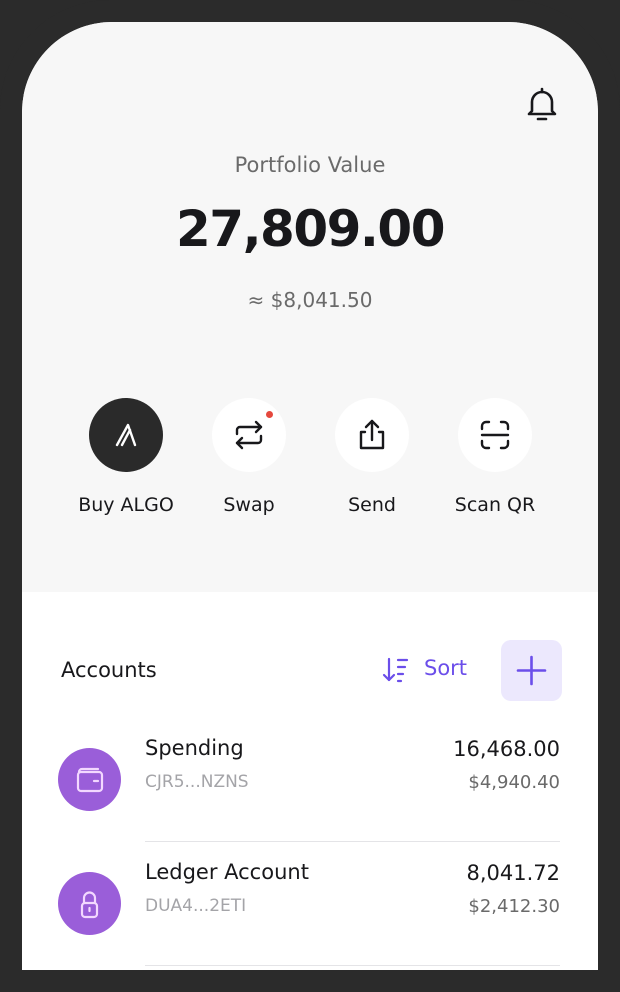 The width and height of the screenshot is (620, 992). What do you see at coordinates (197, 782) in the screenshot?
I see `account-address: CJR5...NZNS` at bounding box center [197, 782].